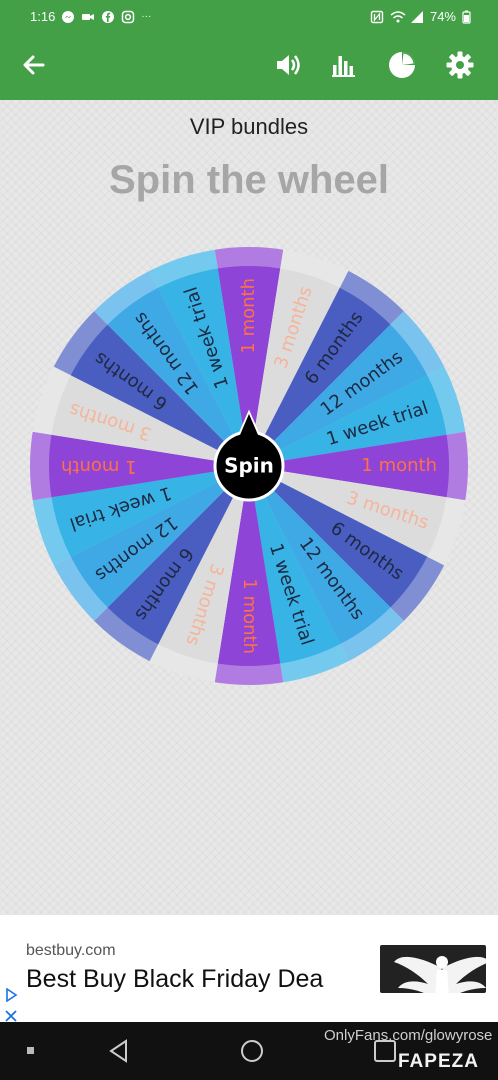 The image size is (498, 1080). I want to click on wifi-icon, so click(398, 17).